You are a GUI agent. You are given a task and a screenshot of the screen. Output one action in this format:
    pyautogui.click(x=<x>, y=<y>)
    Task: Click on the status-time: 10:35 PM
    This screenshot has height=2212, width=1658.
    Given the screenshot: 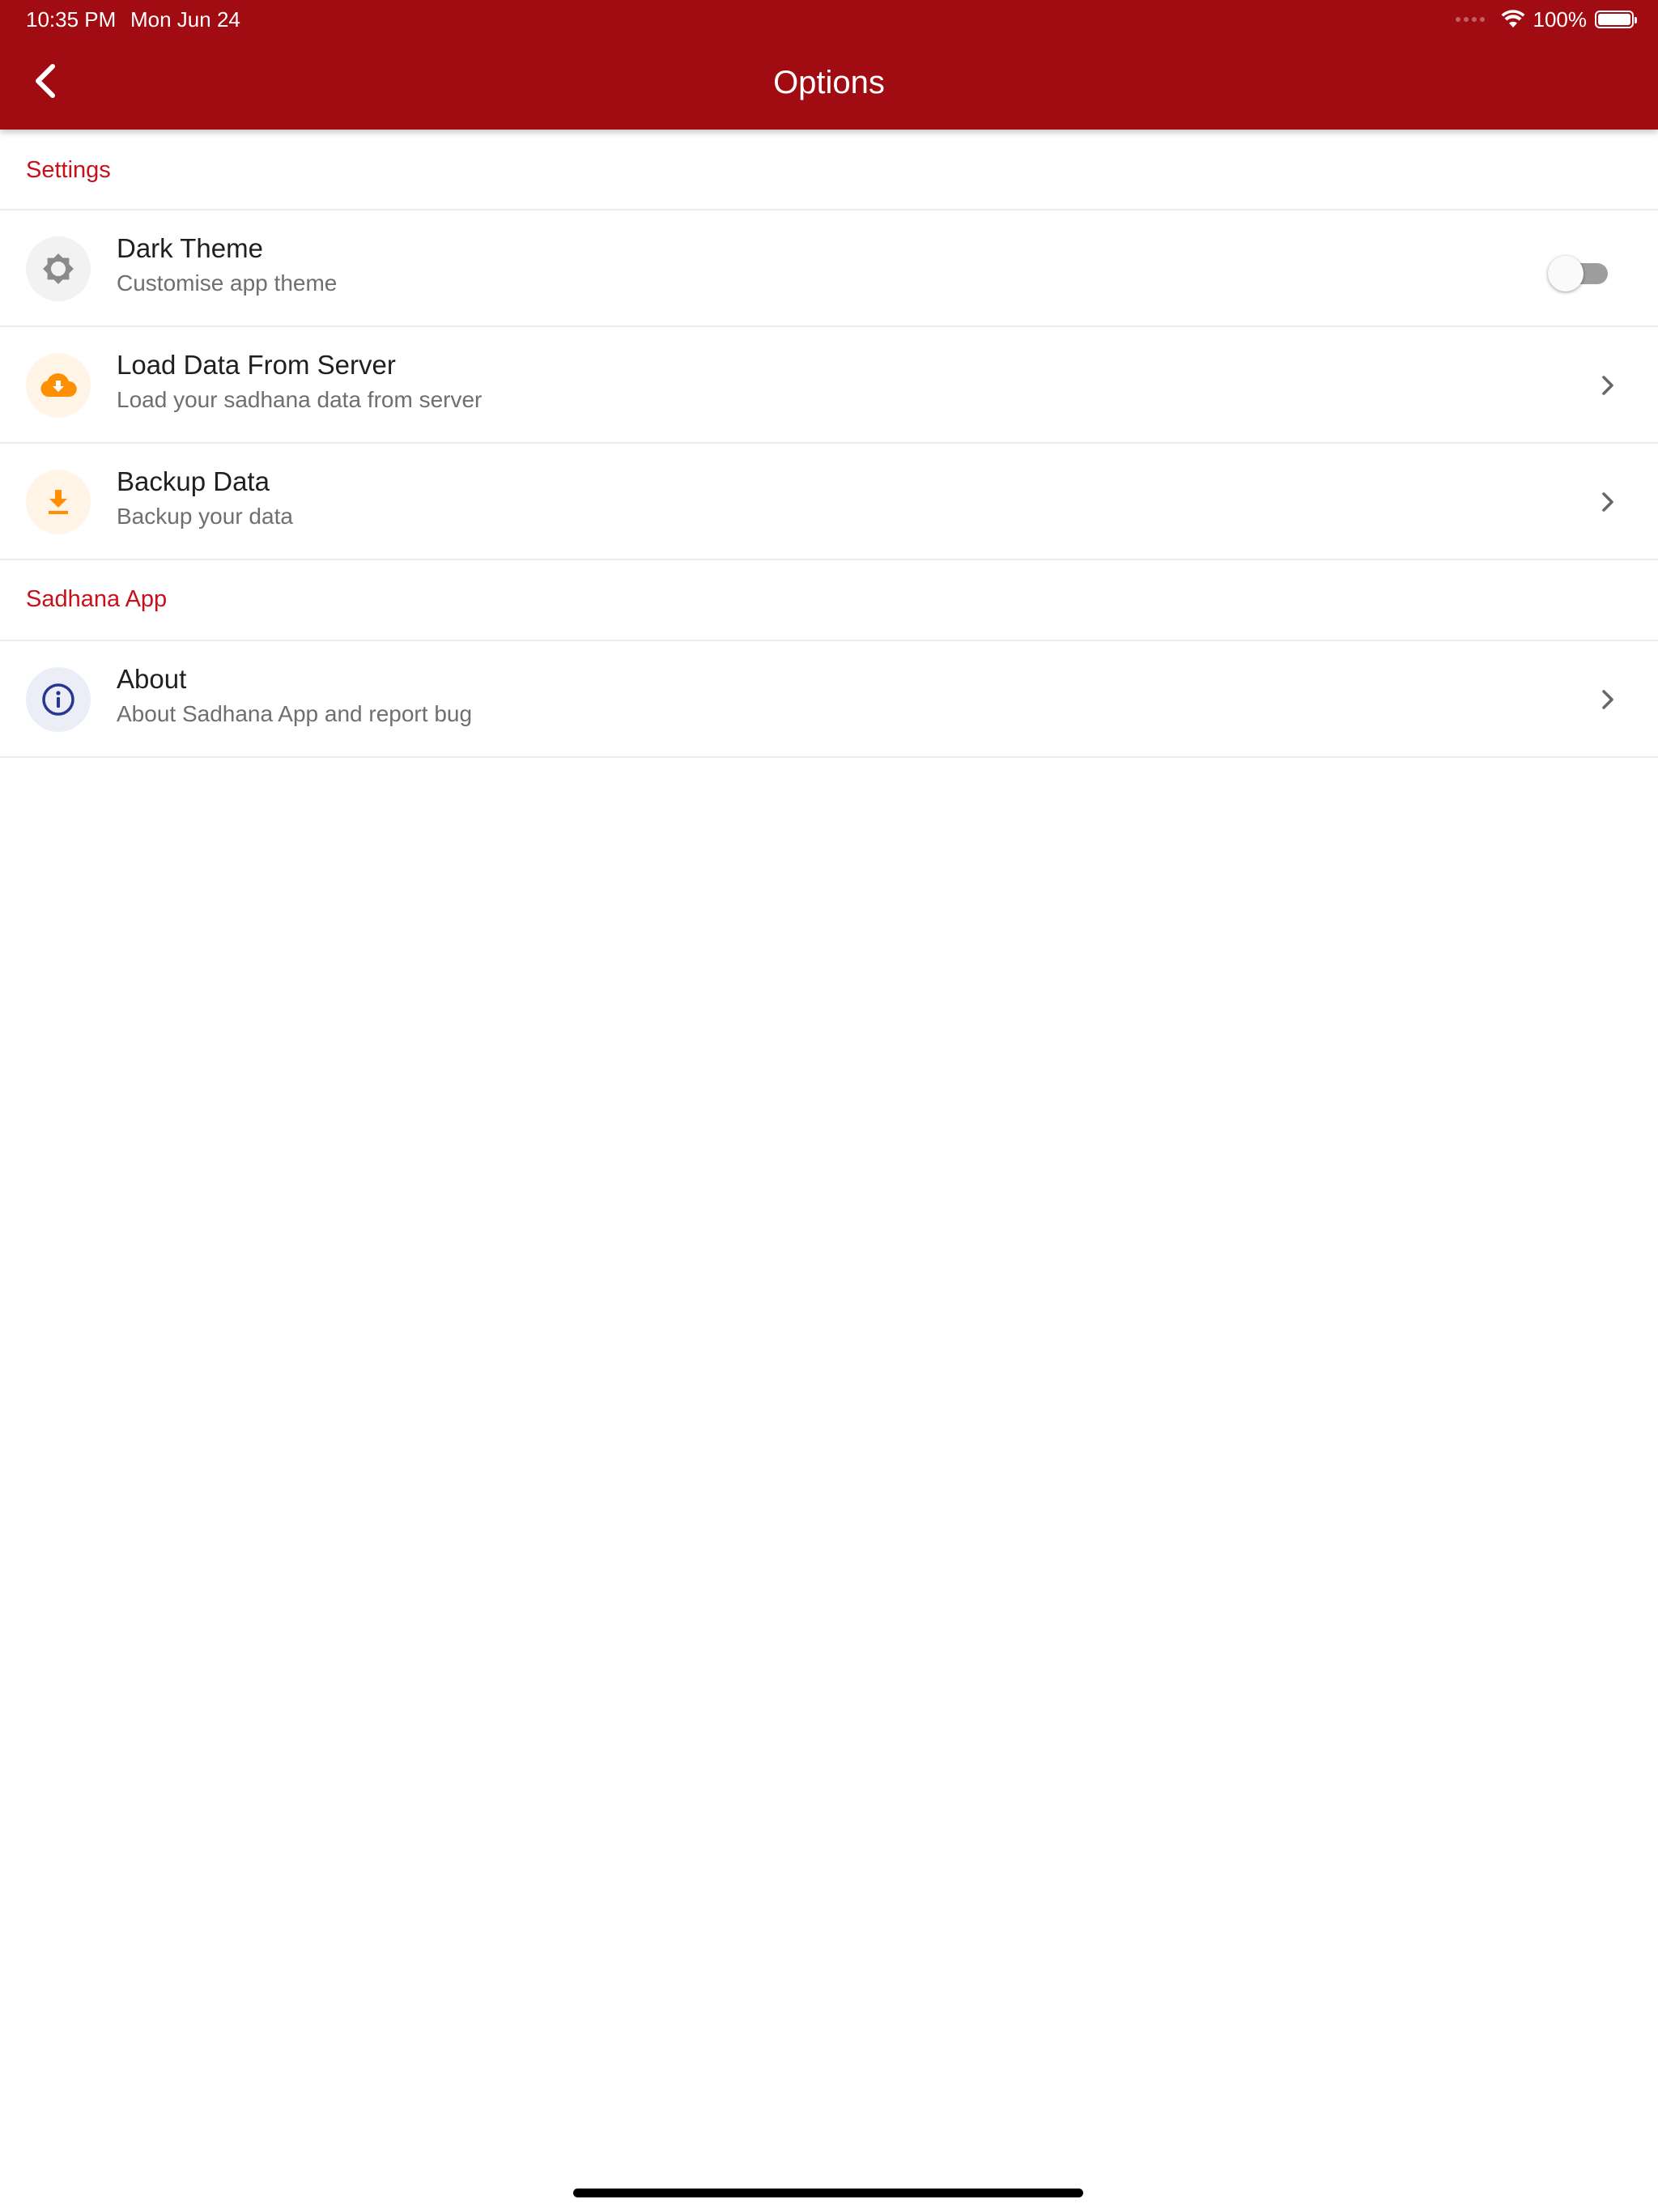 What is the action you would take?
    pyautogui.click(x=71, y=19)
    